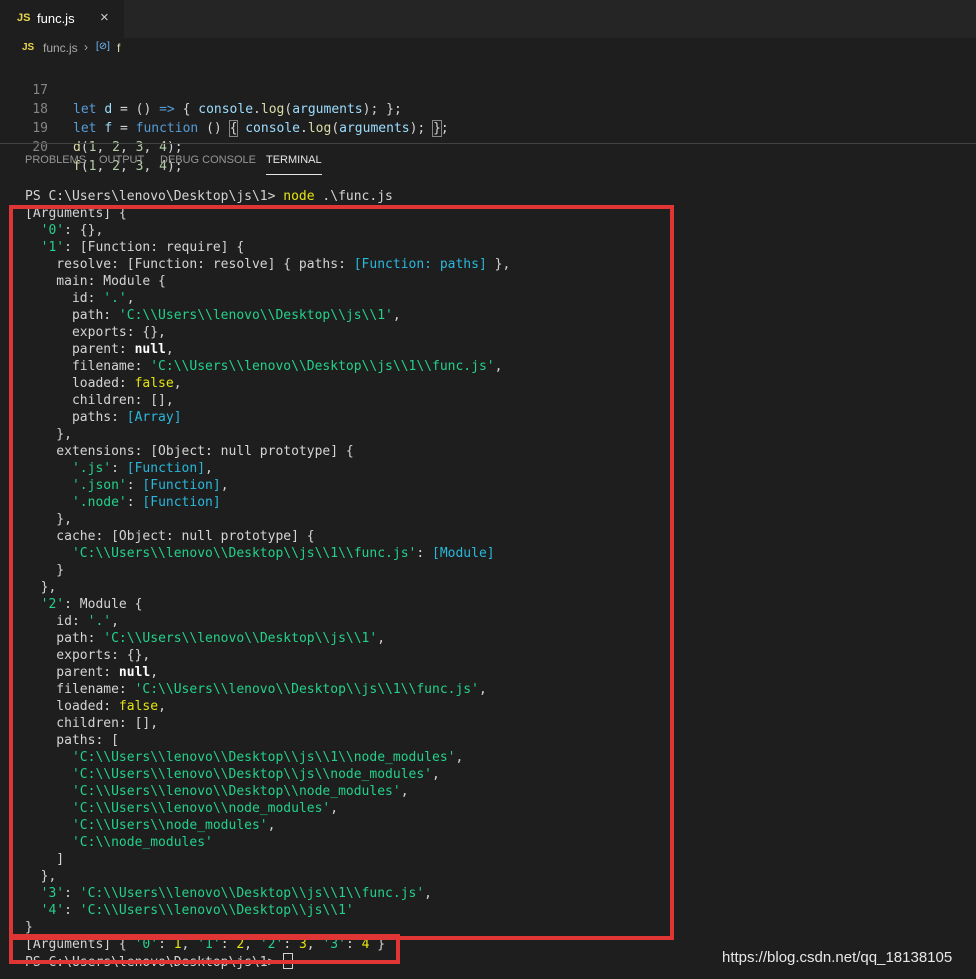  Describe the element at coordinates (488, 162) in the screenshot. I see `panel-tabs: PROBLEMS OUTPUT DEBUG CONSOLE TERMINAL` at that location.